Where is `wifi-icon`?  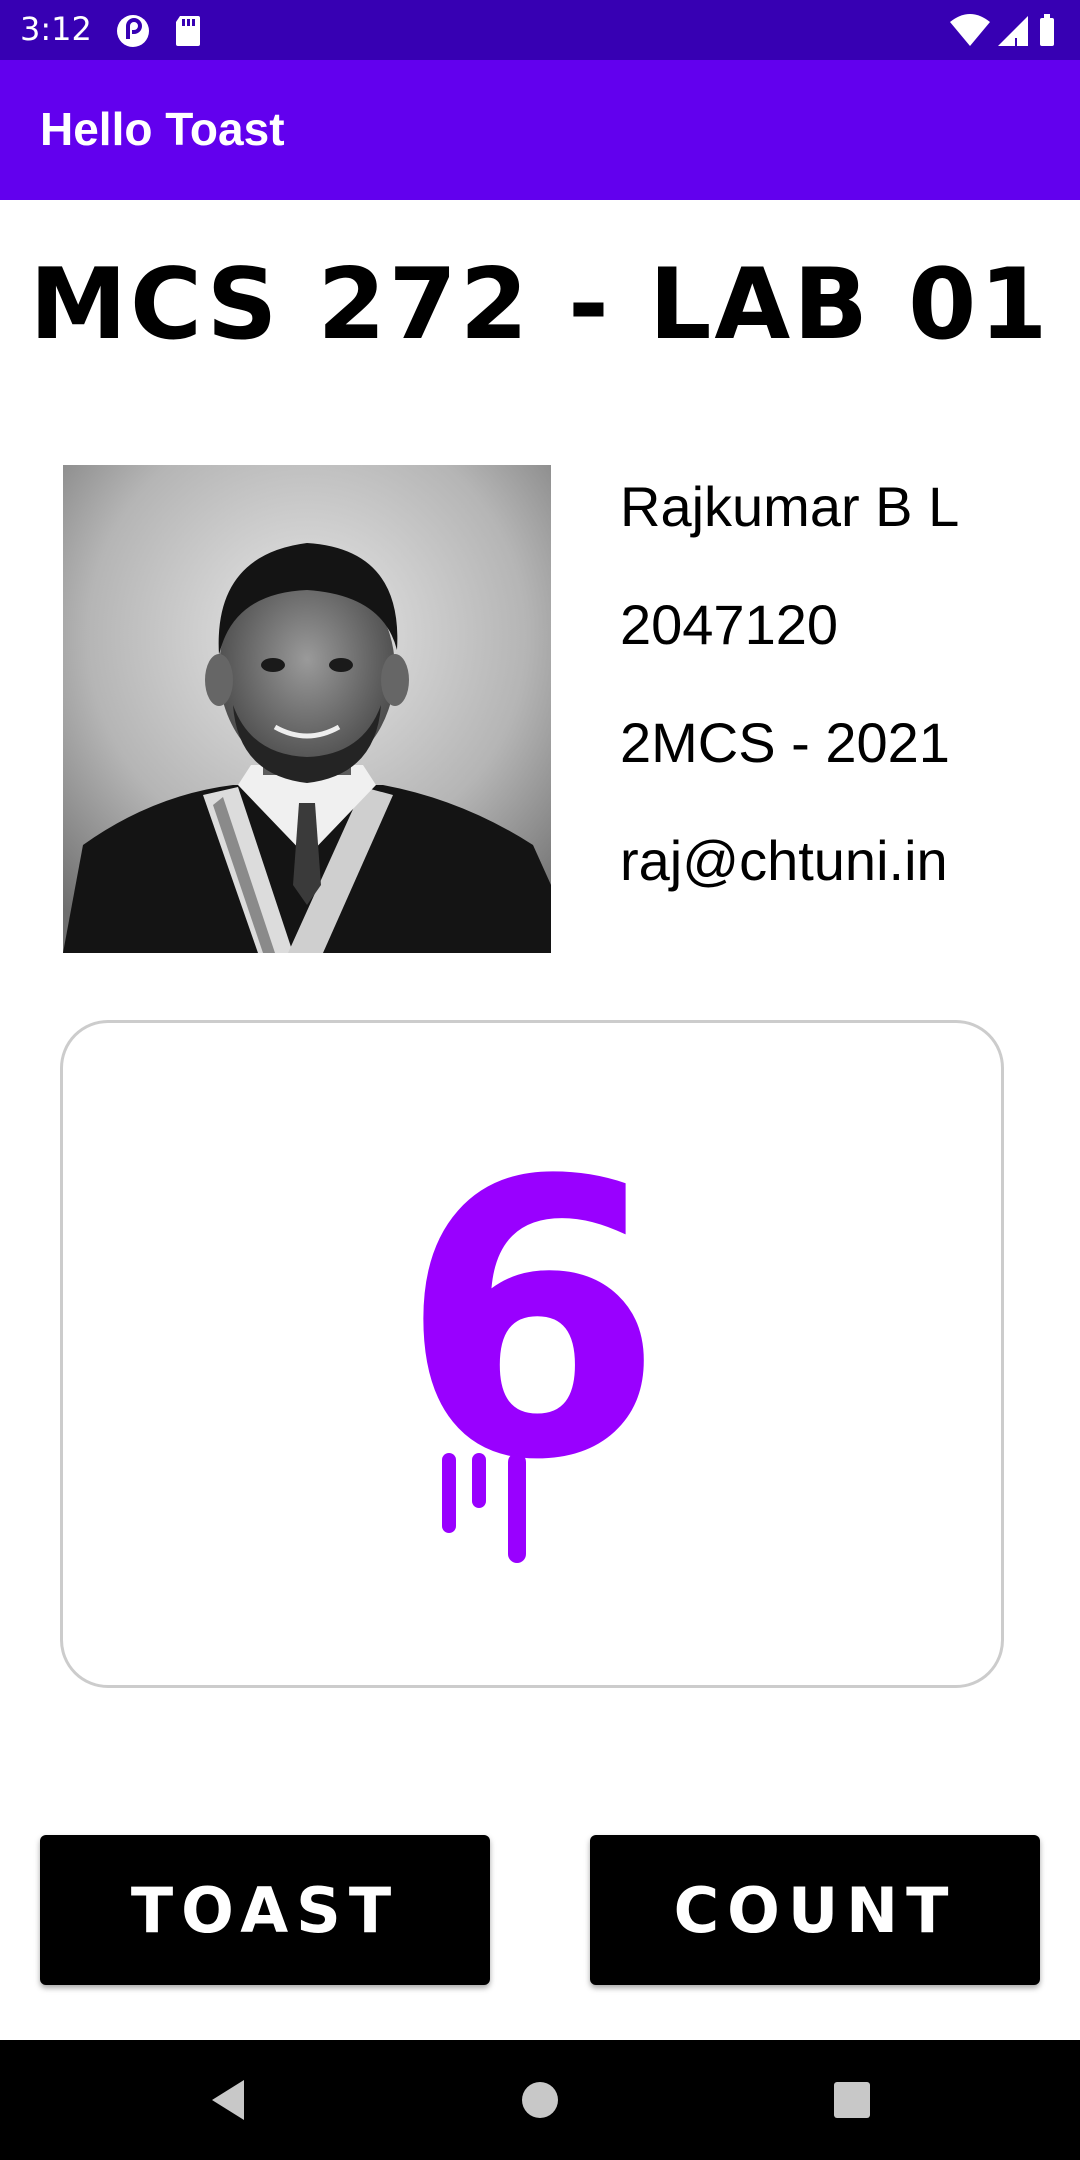
wifi-icon is located at coordinates (970, 30).